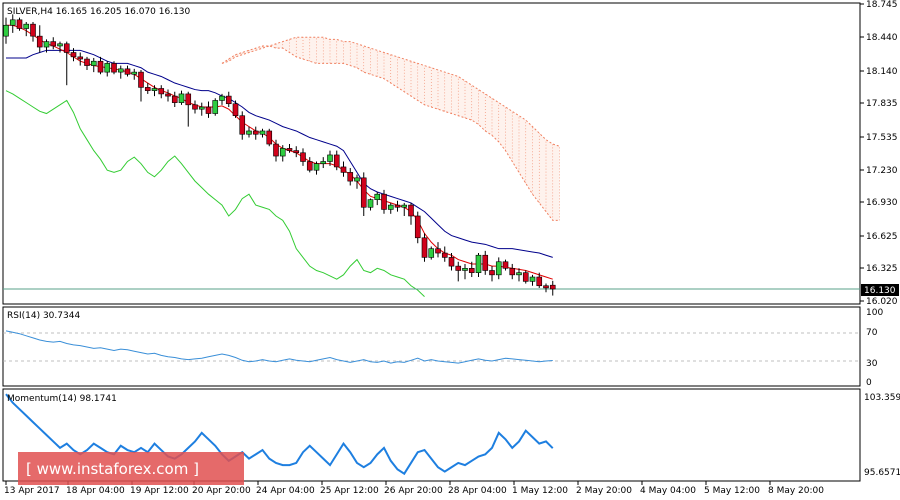  What do you see at coordinates (882, 269) in the screenshot?
I see `price-axis-label: 16.325` at bounding box center [882, 269].